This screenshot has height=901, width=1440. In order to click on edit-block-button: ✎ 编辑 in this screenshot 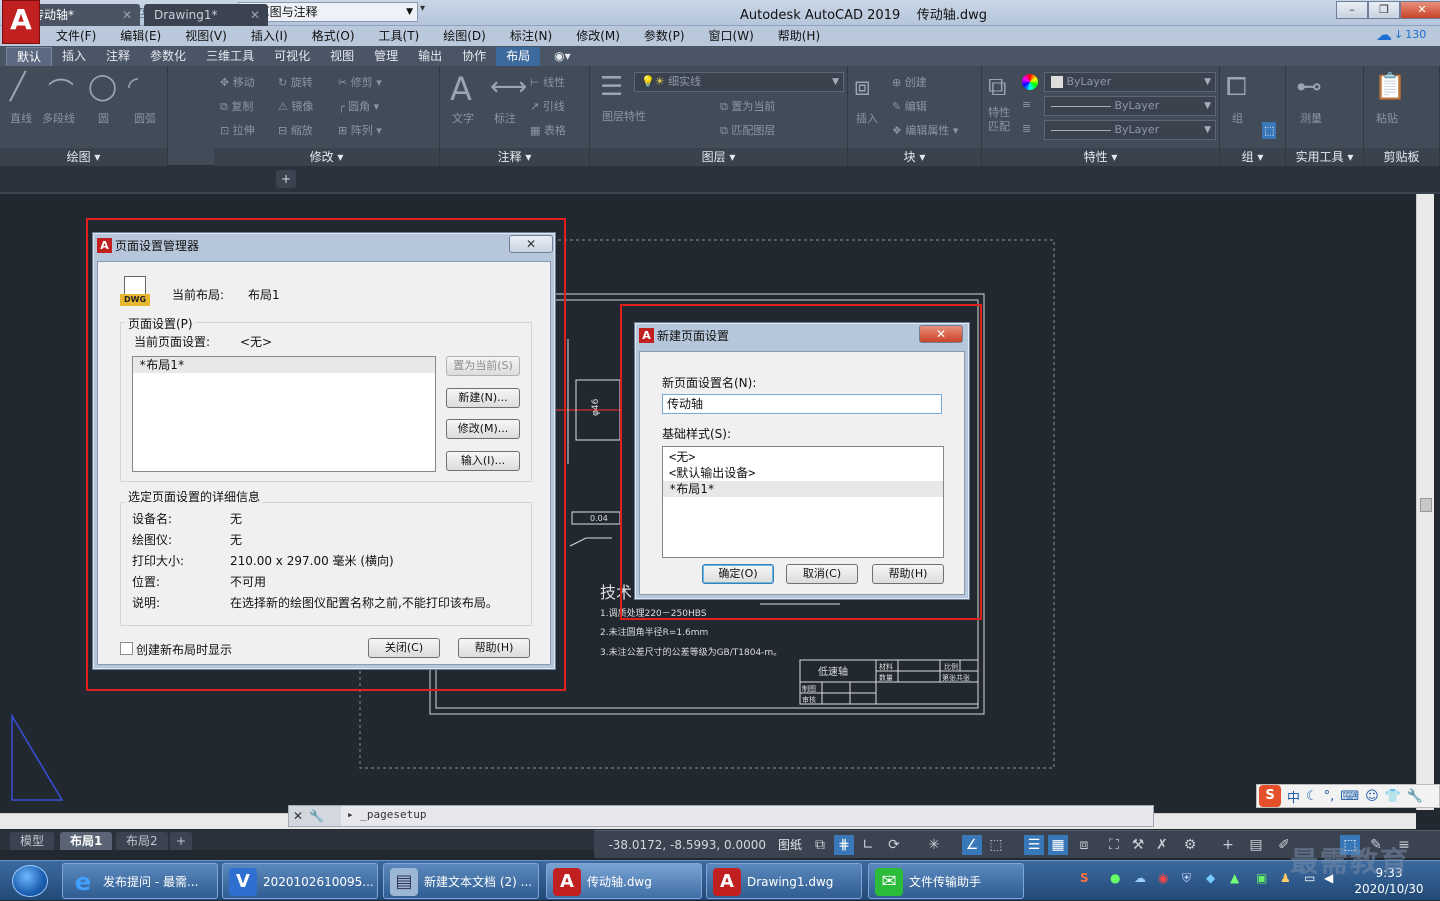, I will do `click(909, 106)`.